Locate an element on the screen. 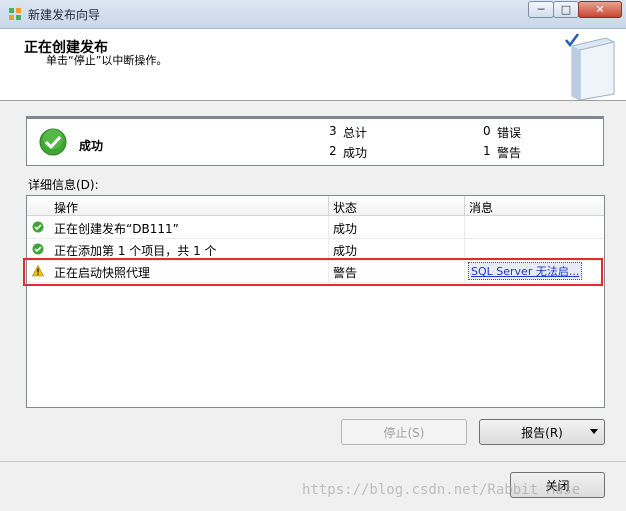  title-bar: 新建发布向导 ─ □ ✕ is located at coordinates (313, 14).